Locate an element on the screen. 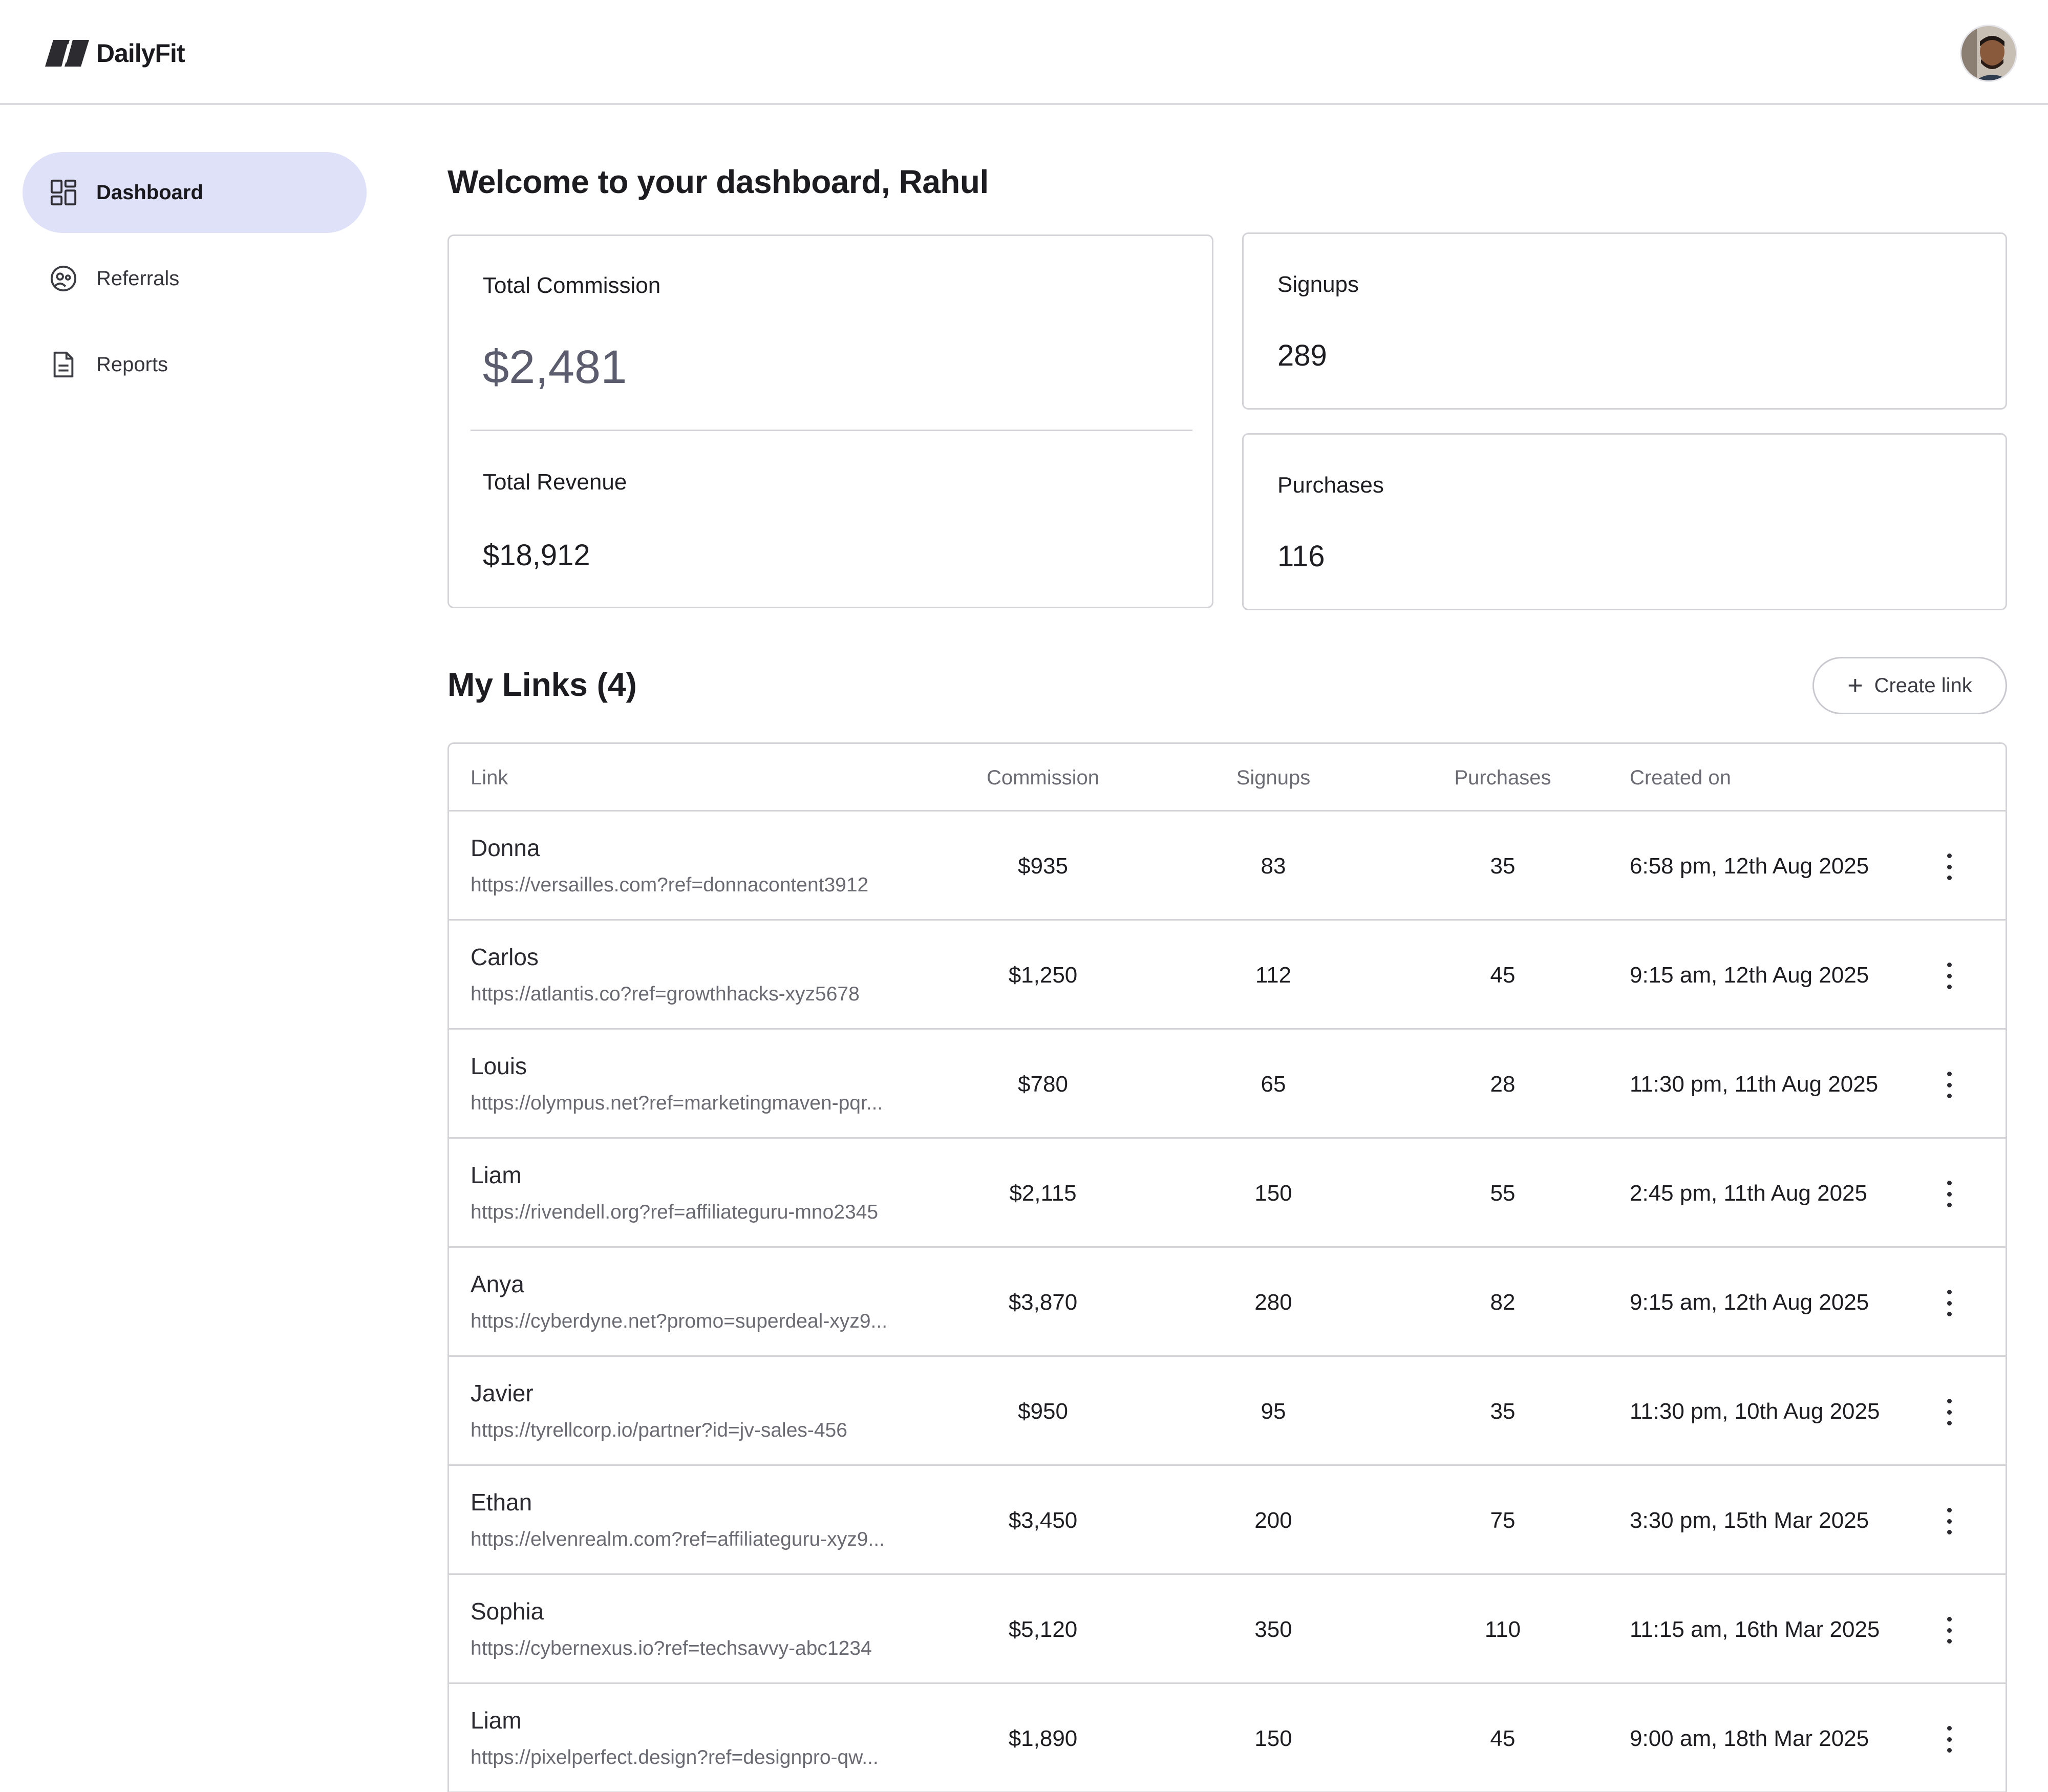 The image size is (2048, 1792). purchases-cell: 28 is located at coordinates (1503, 1084).